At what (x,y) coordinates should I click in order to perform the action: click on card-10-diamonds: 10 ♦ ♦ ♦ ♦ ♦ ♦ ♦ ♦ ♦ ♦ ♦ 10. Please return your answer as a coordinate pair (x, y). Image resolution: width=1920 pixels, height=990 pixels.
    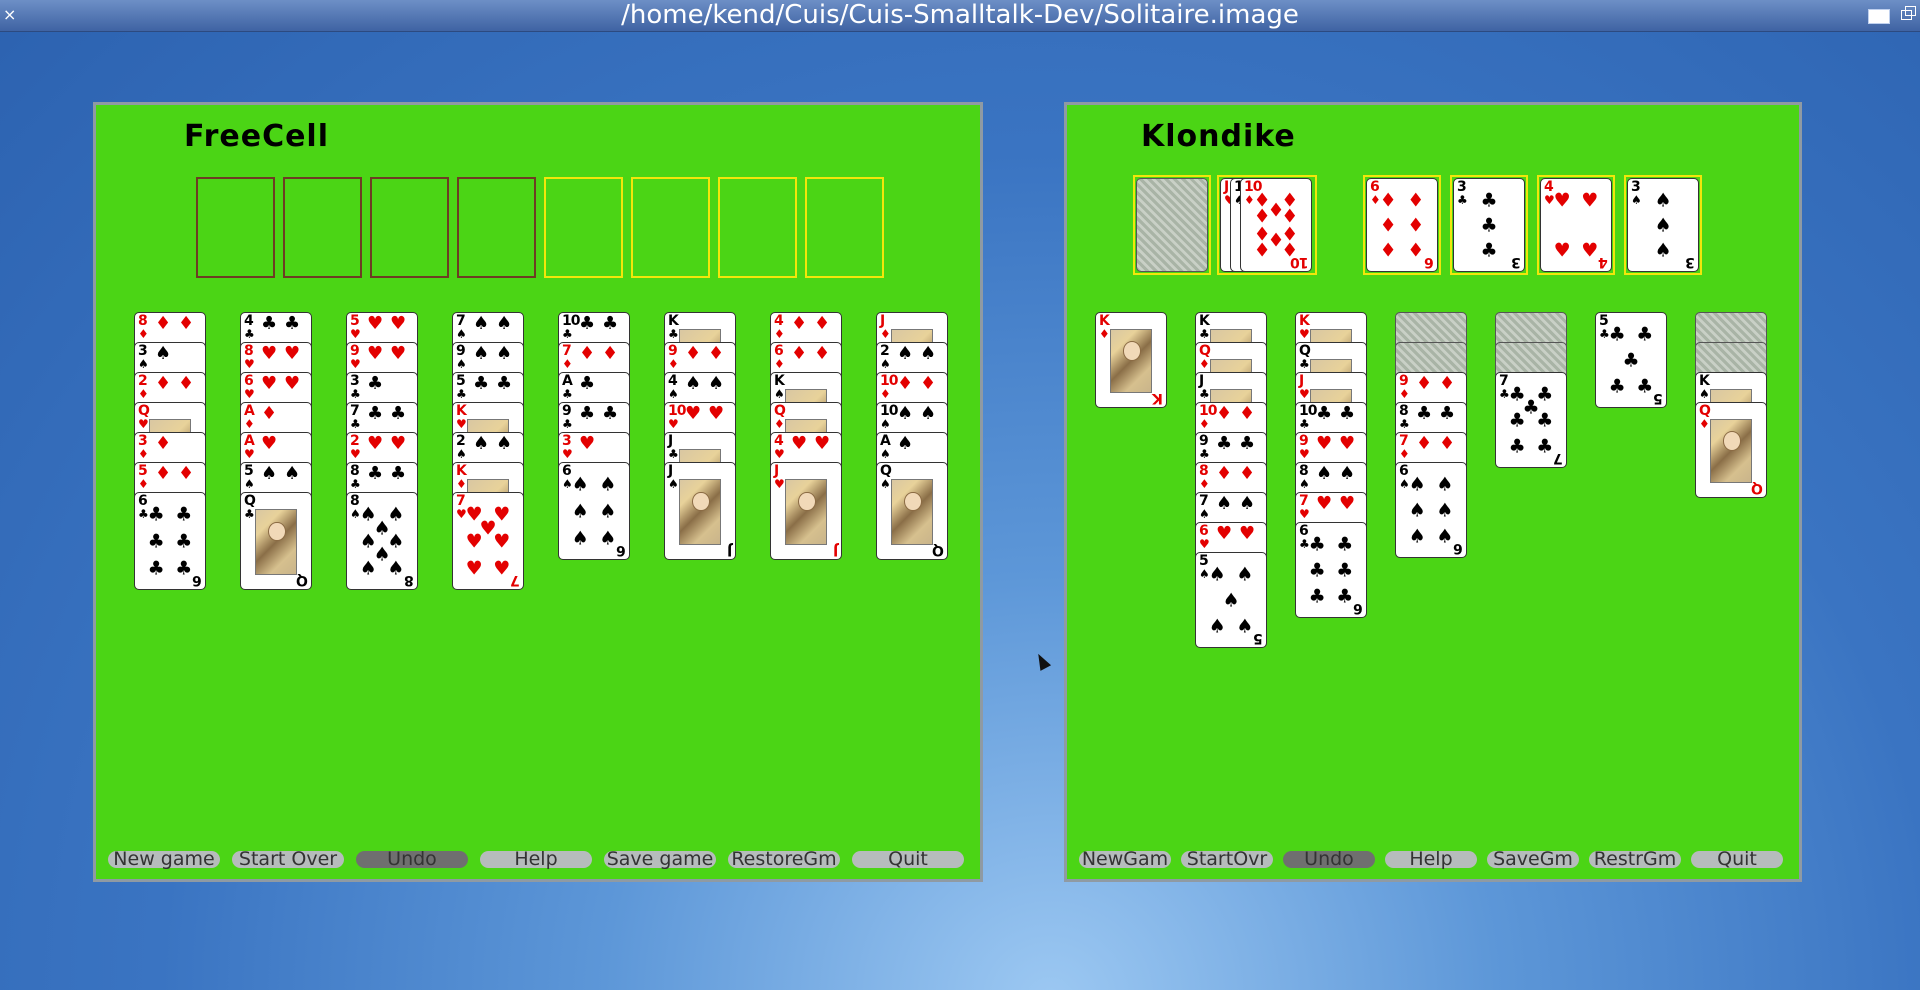
    Looking at the image, I should click on (1276, 225).